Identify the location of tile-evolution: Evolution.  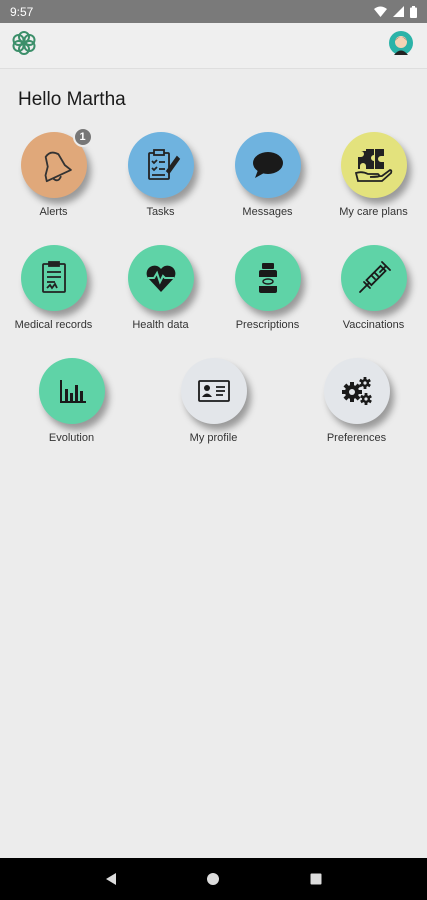
(71, 401).